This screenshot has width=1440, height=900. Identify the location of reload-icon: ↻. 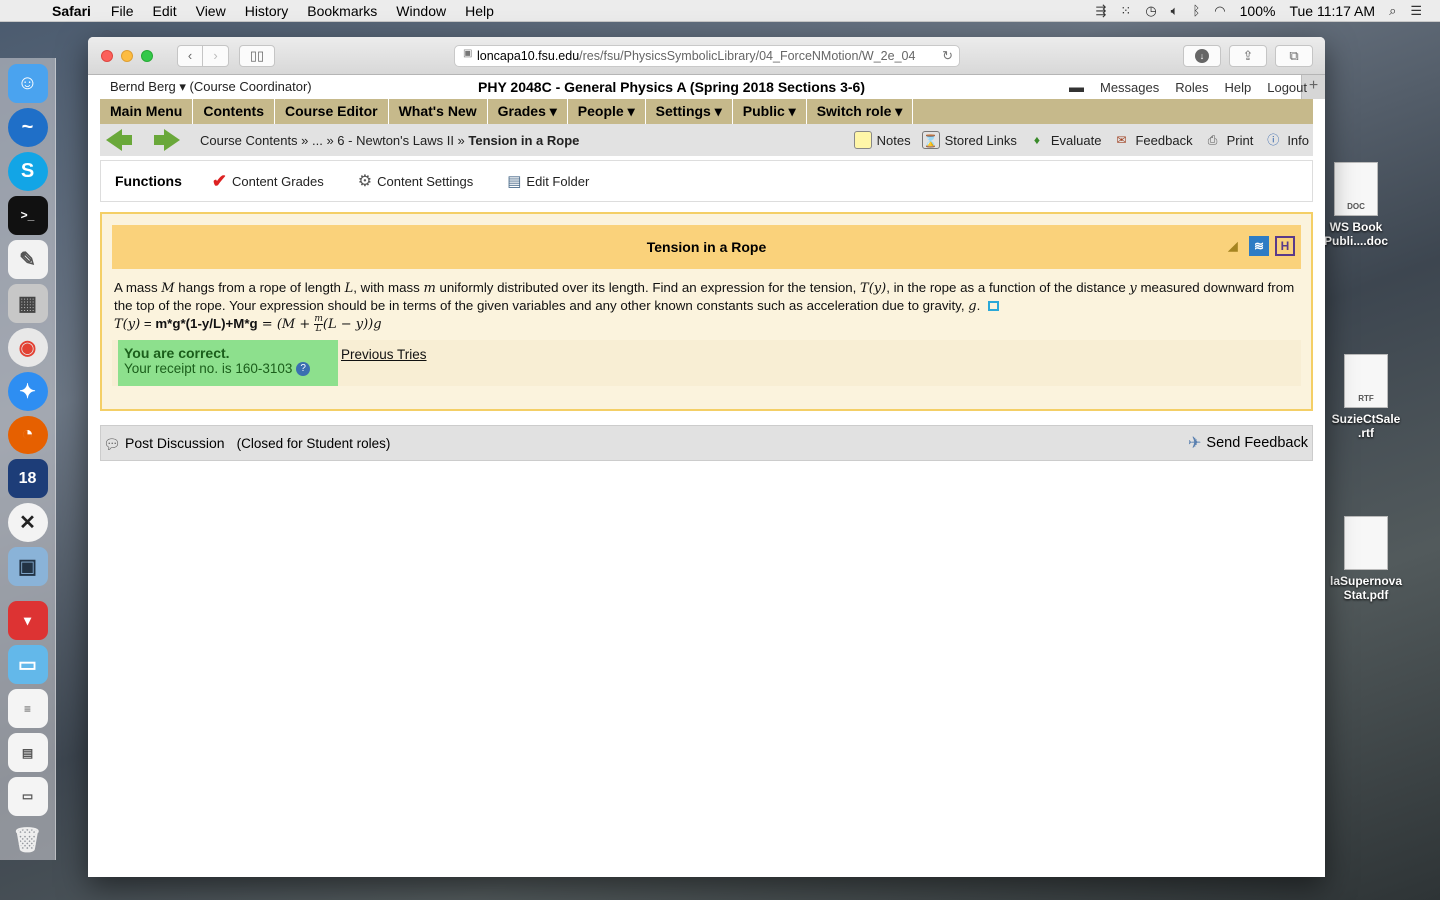
(947, 56).